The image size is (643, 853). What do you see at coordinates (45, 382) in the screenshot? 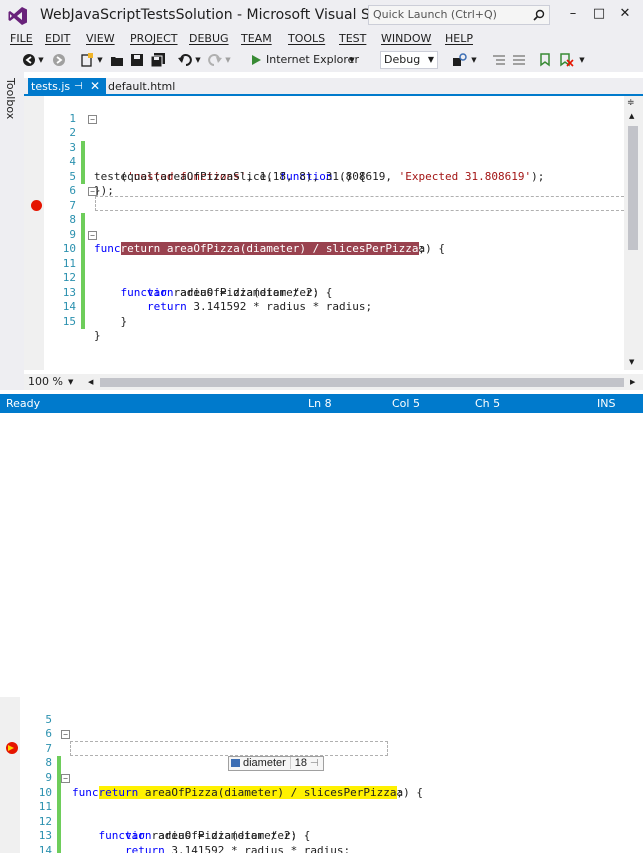
I see `zoom-level-select: 100 %` at bounding box center [45, 382].